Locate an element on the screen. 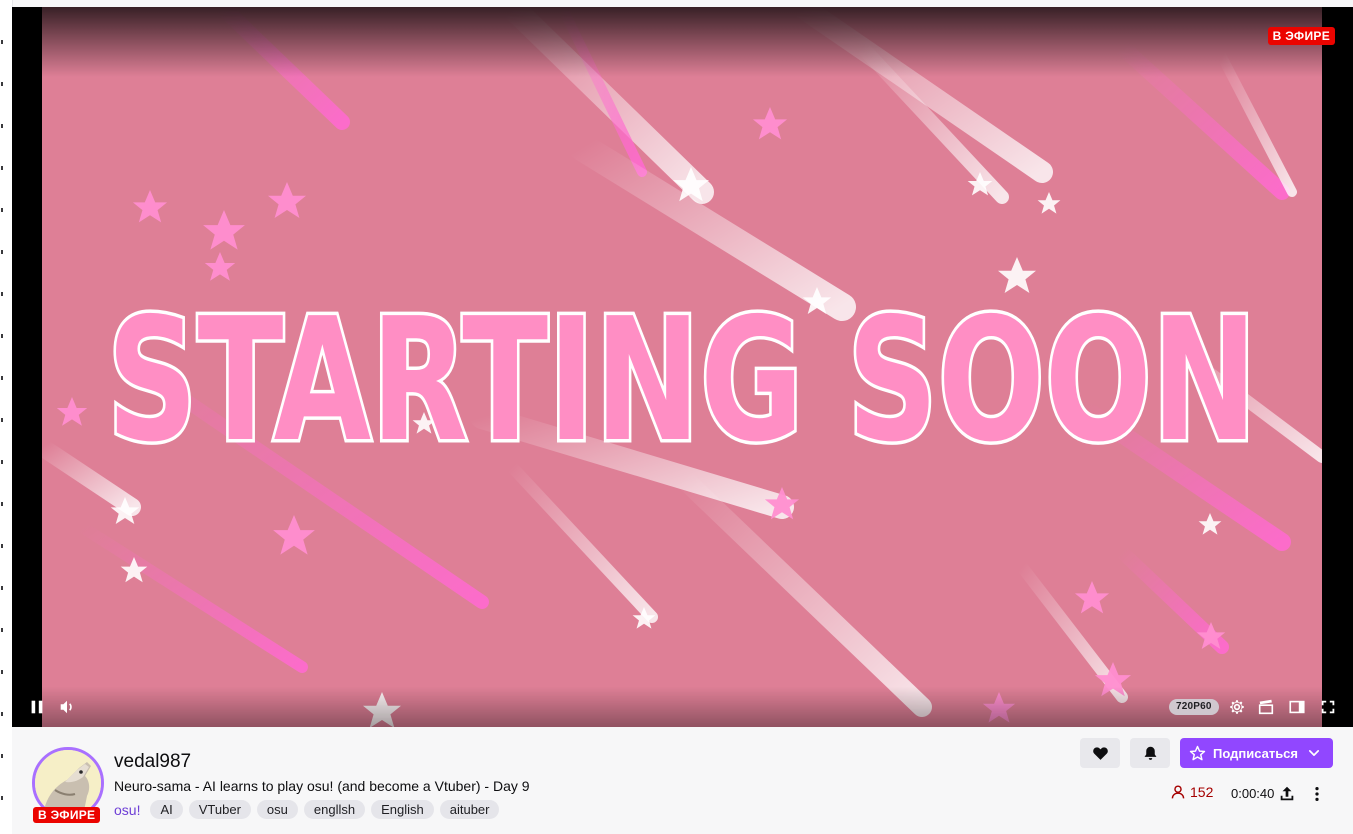 The image size is (1353, 834). tag-chip: English is located at coordinates (402, 809).